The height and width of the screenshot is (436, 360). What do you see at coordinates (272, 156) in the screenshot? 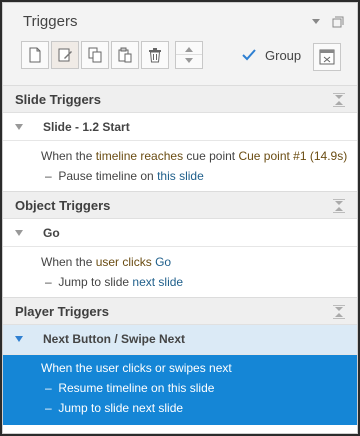
I see `cue-point-value: Cue point #1` at bounding box center [272, 156].